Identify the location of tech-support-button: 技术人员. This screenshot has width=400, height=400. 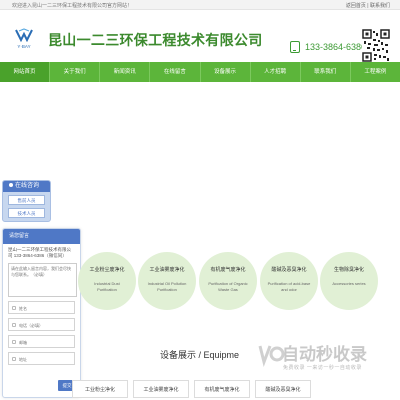
(26, 213).